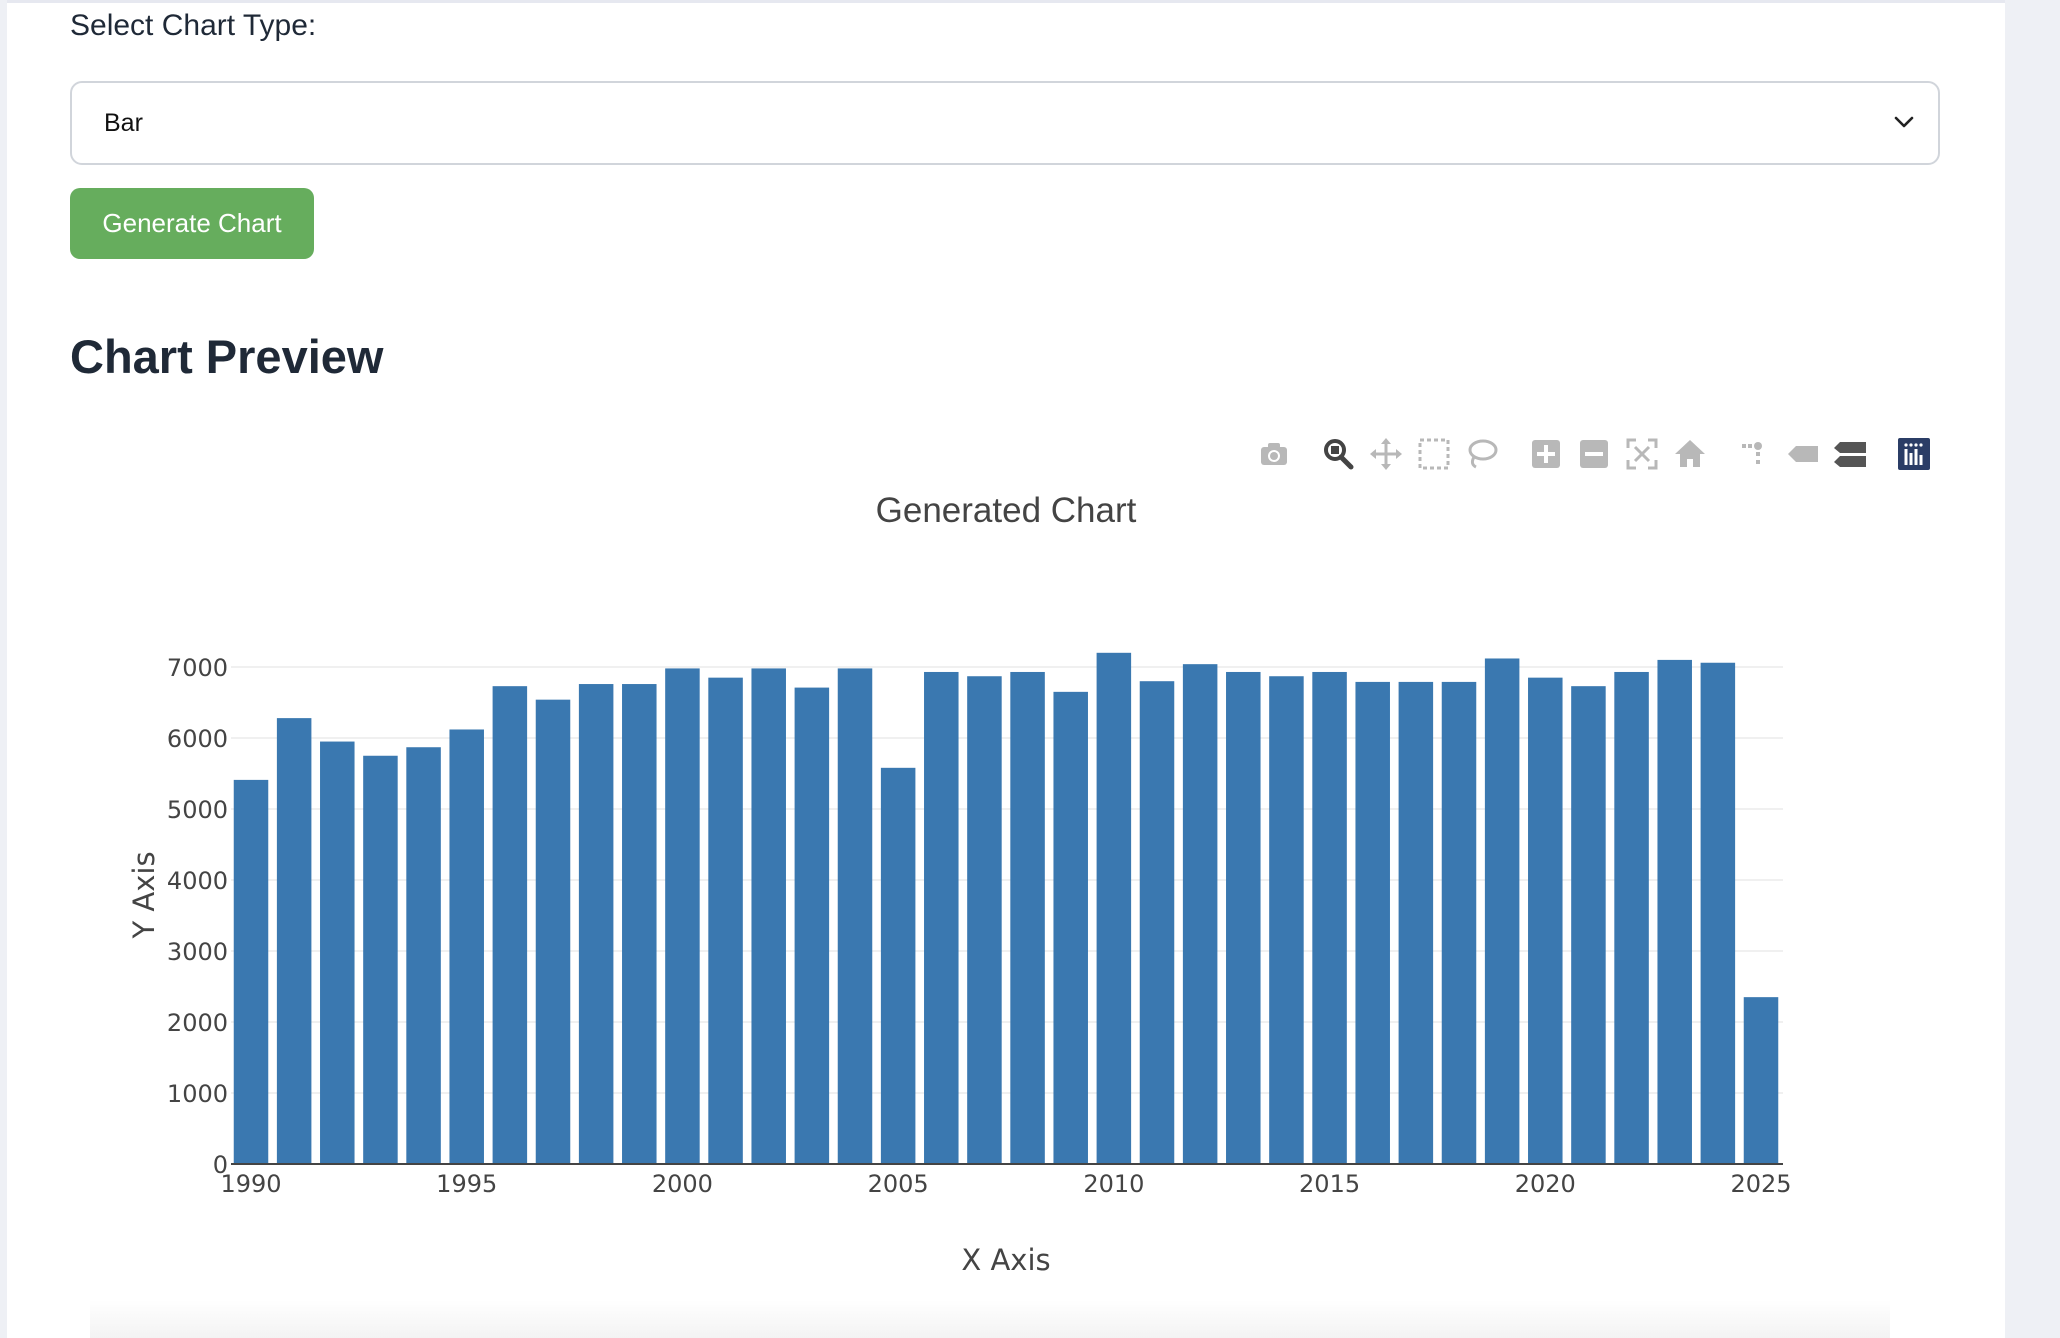  Describe the element at coordinates (1329, 1184) in the screenshot. I see `x-tick-label: 2015` at that location.